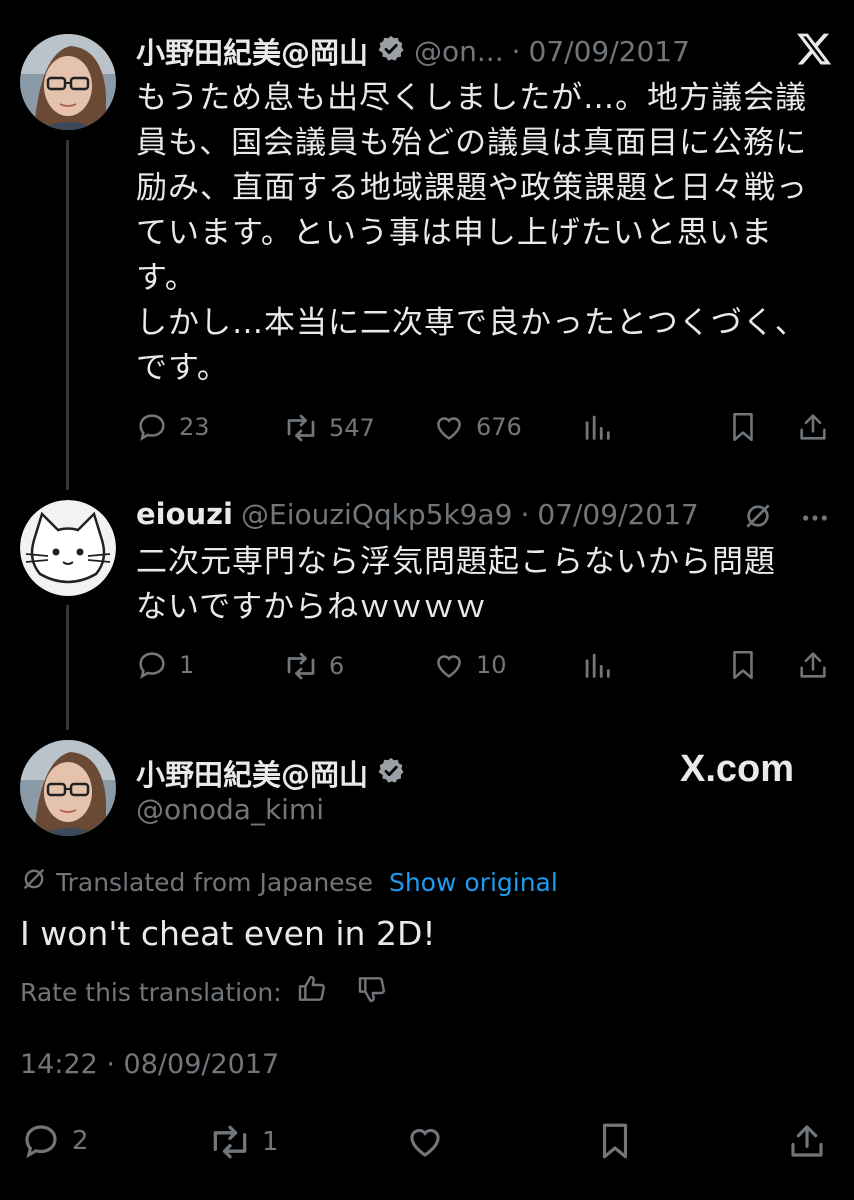 This screenshot has width=854, height=1200. What do you see at coordinates (471, 323) in the screenshot?
I see `tweet-line: しかし…本当に二次専で良かったとつくづく、` at bounding box center [471, 323].